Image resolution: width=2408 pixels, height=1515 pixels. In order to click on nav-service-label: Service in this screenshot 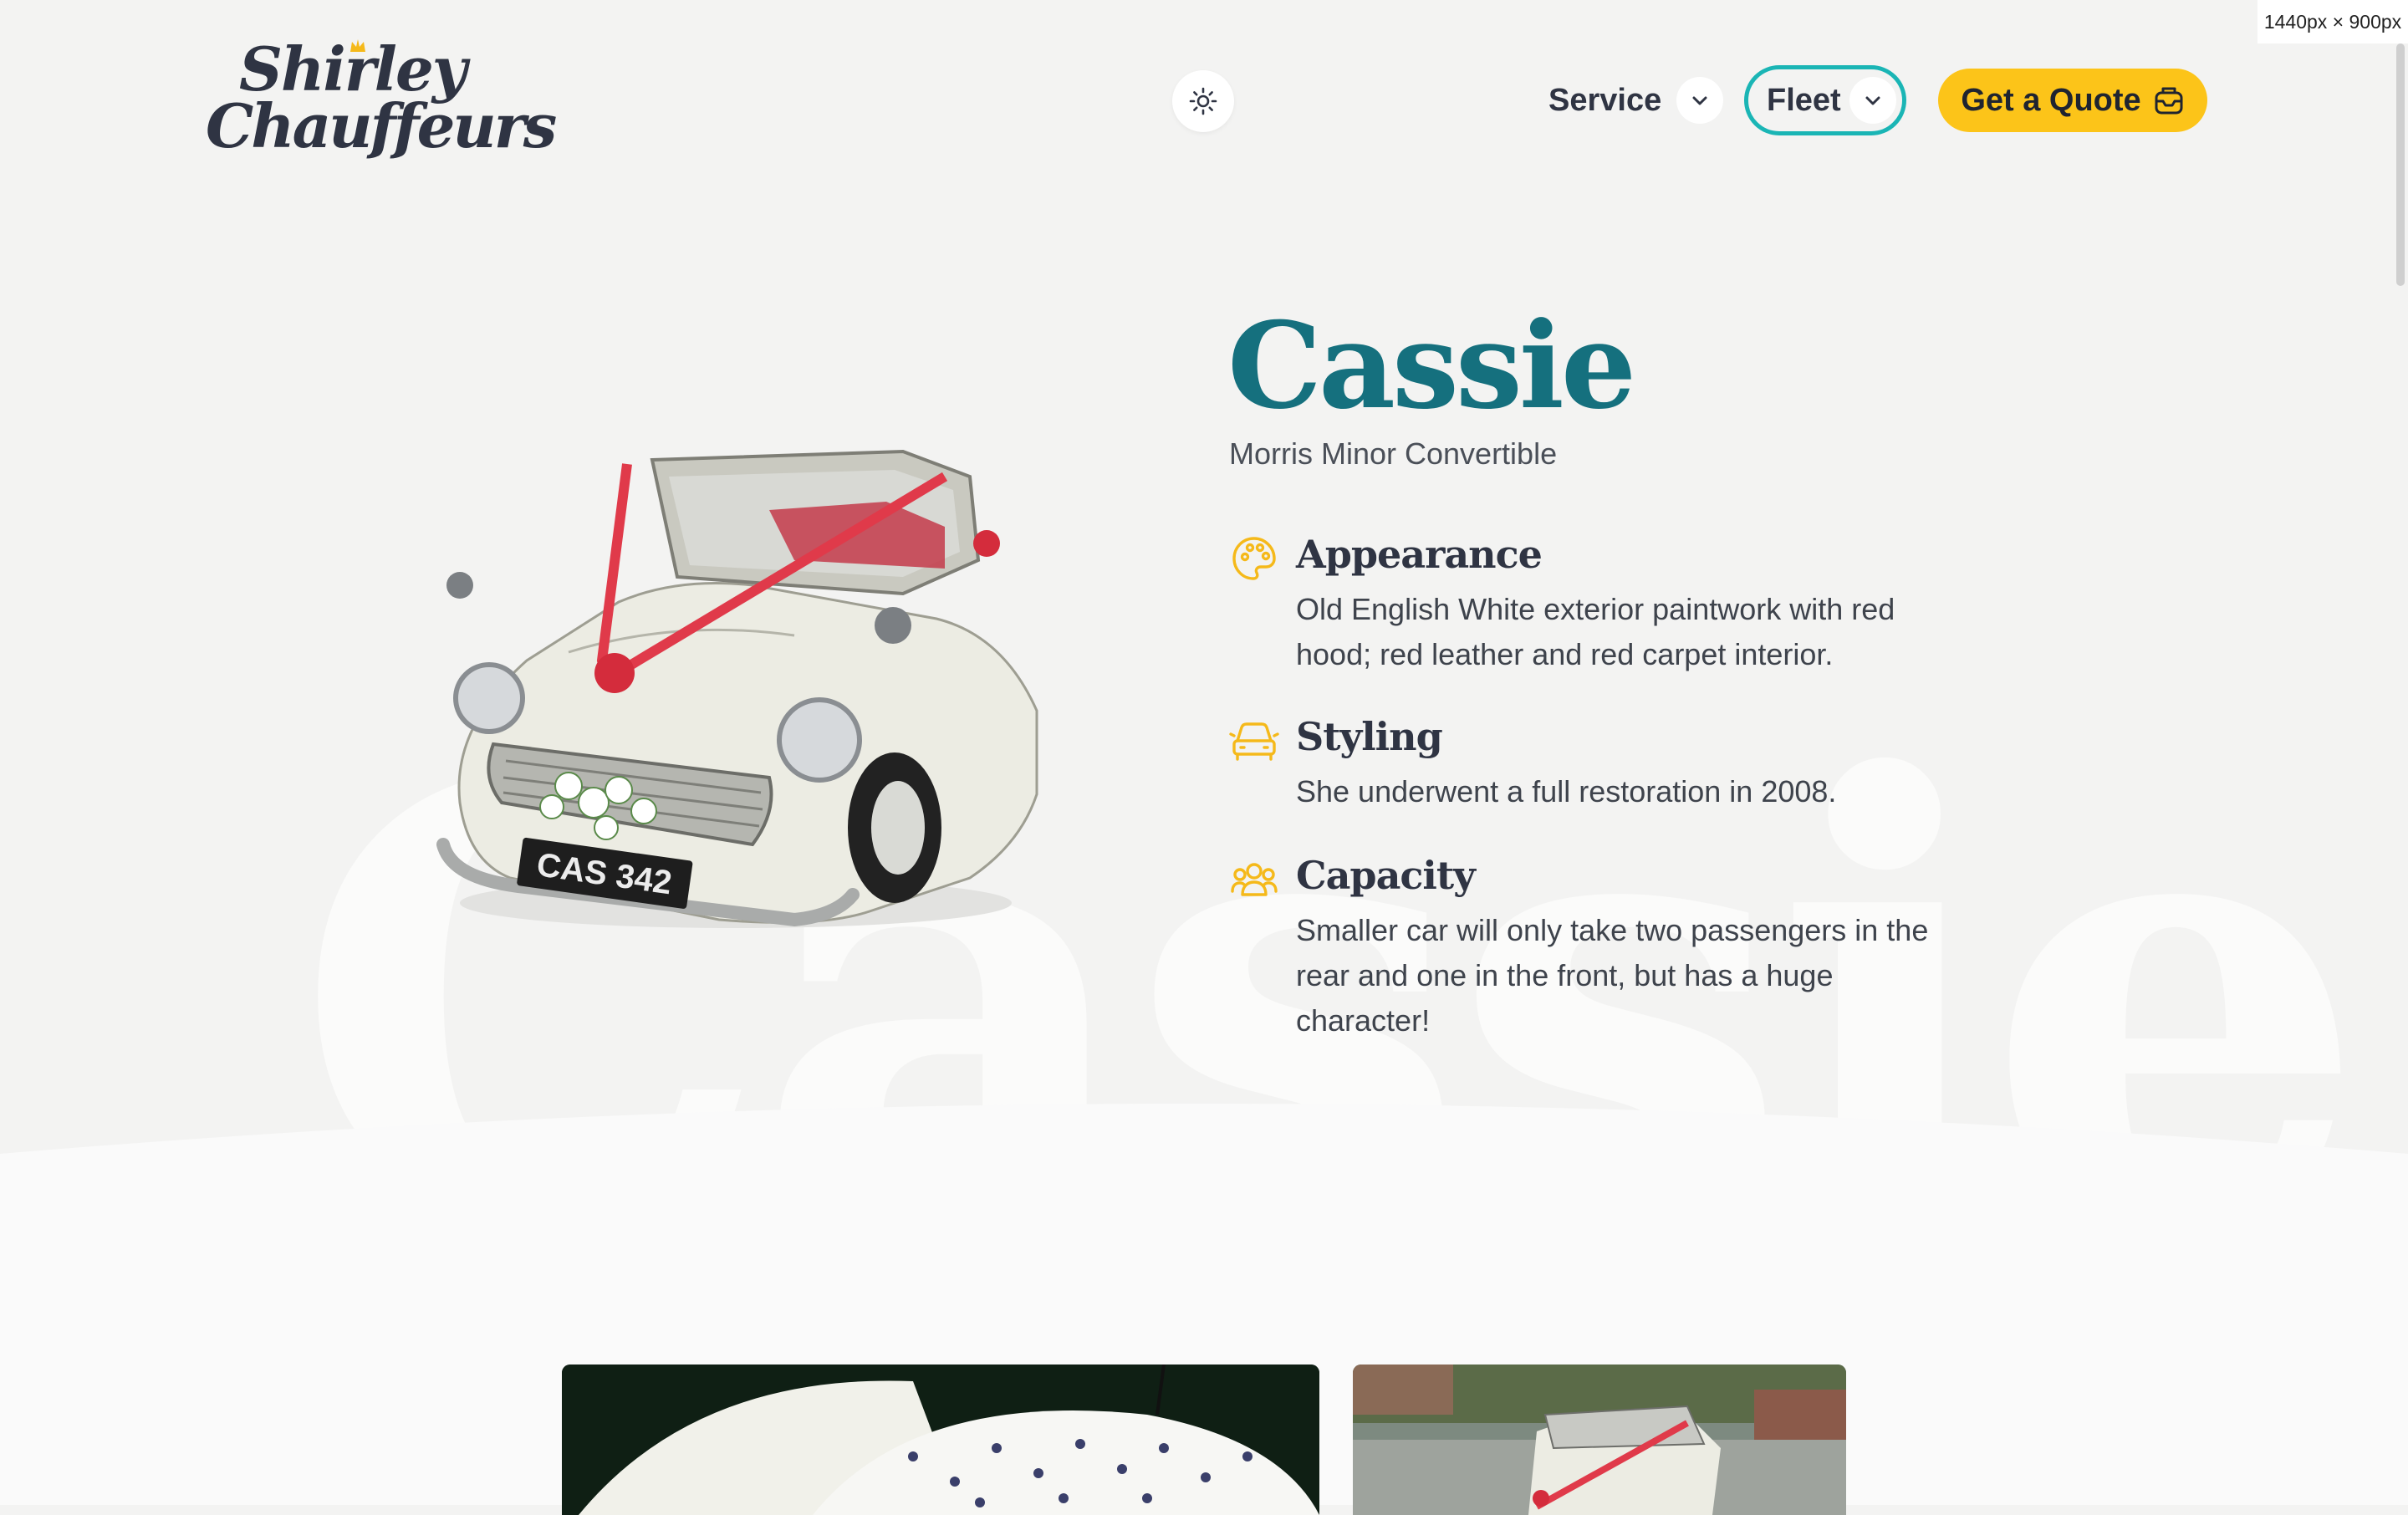, I will do `click(1605, 100)`.